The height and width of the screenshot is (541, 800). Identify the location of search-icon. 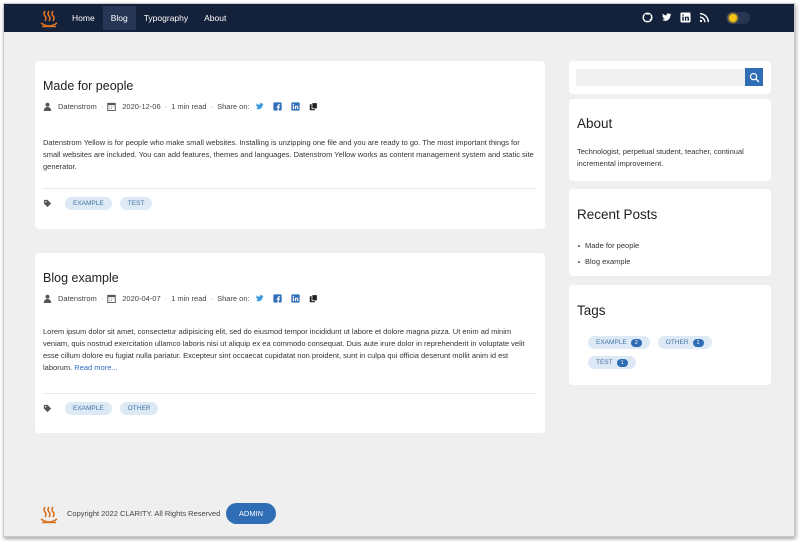
(754, 77).